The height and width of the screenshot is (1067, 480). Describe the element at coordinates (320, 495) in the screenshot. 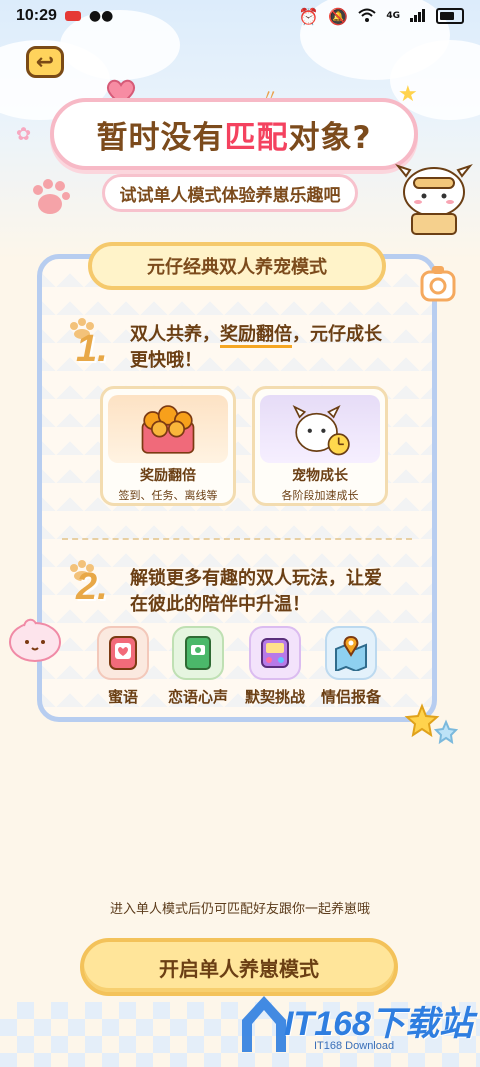

I see `feature-subtitle: 各阶段加速成长` at that location.